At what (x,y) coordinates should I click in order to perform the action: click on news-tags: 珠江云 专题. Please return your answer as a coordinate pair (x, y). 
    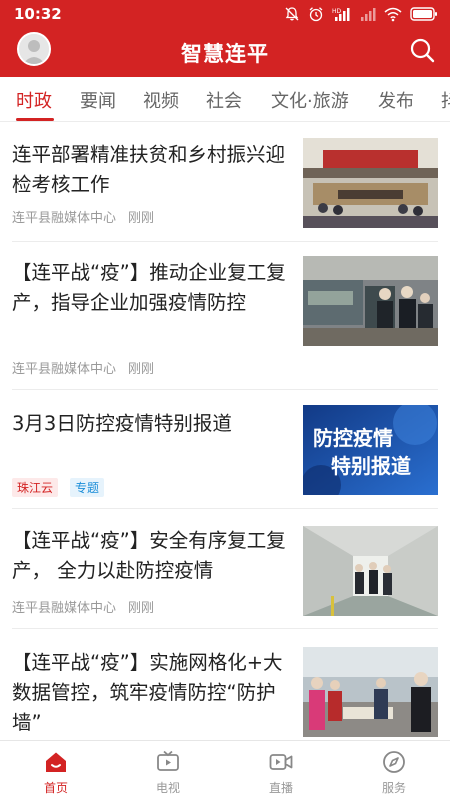
    Looking at the image, I should click on (58, 487).